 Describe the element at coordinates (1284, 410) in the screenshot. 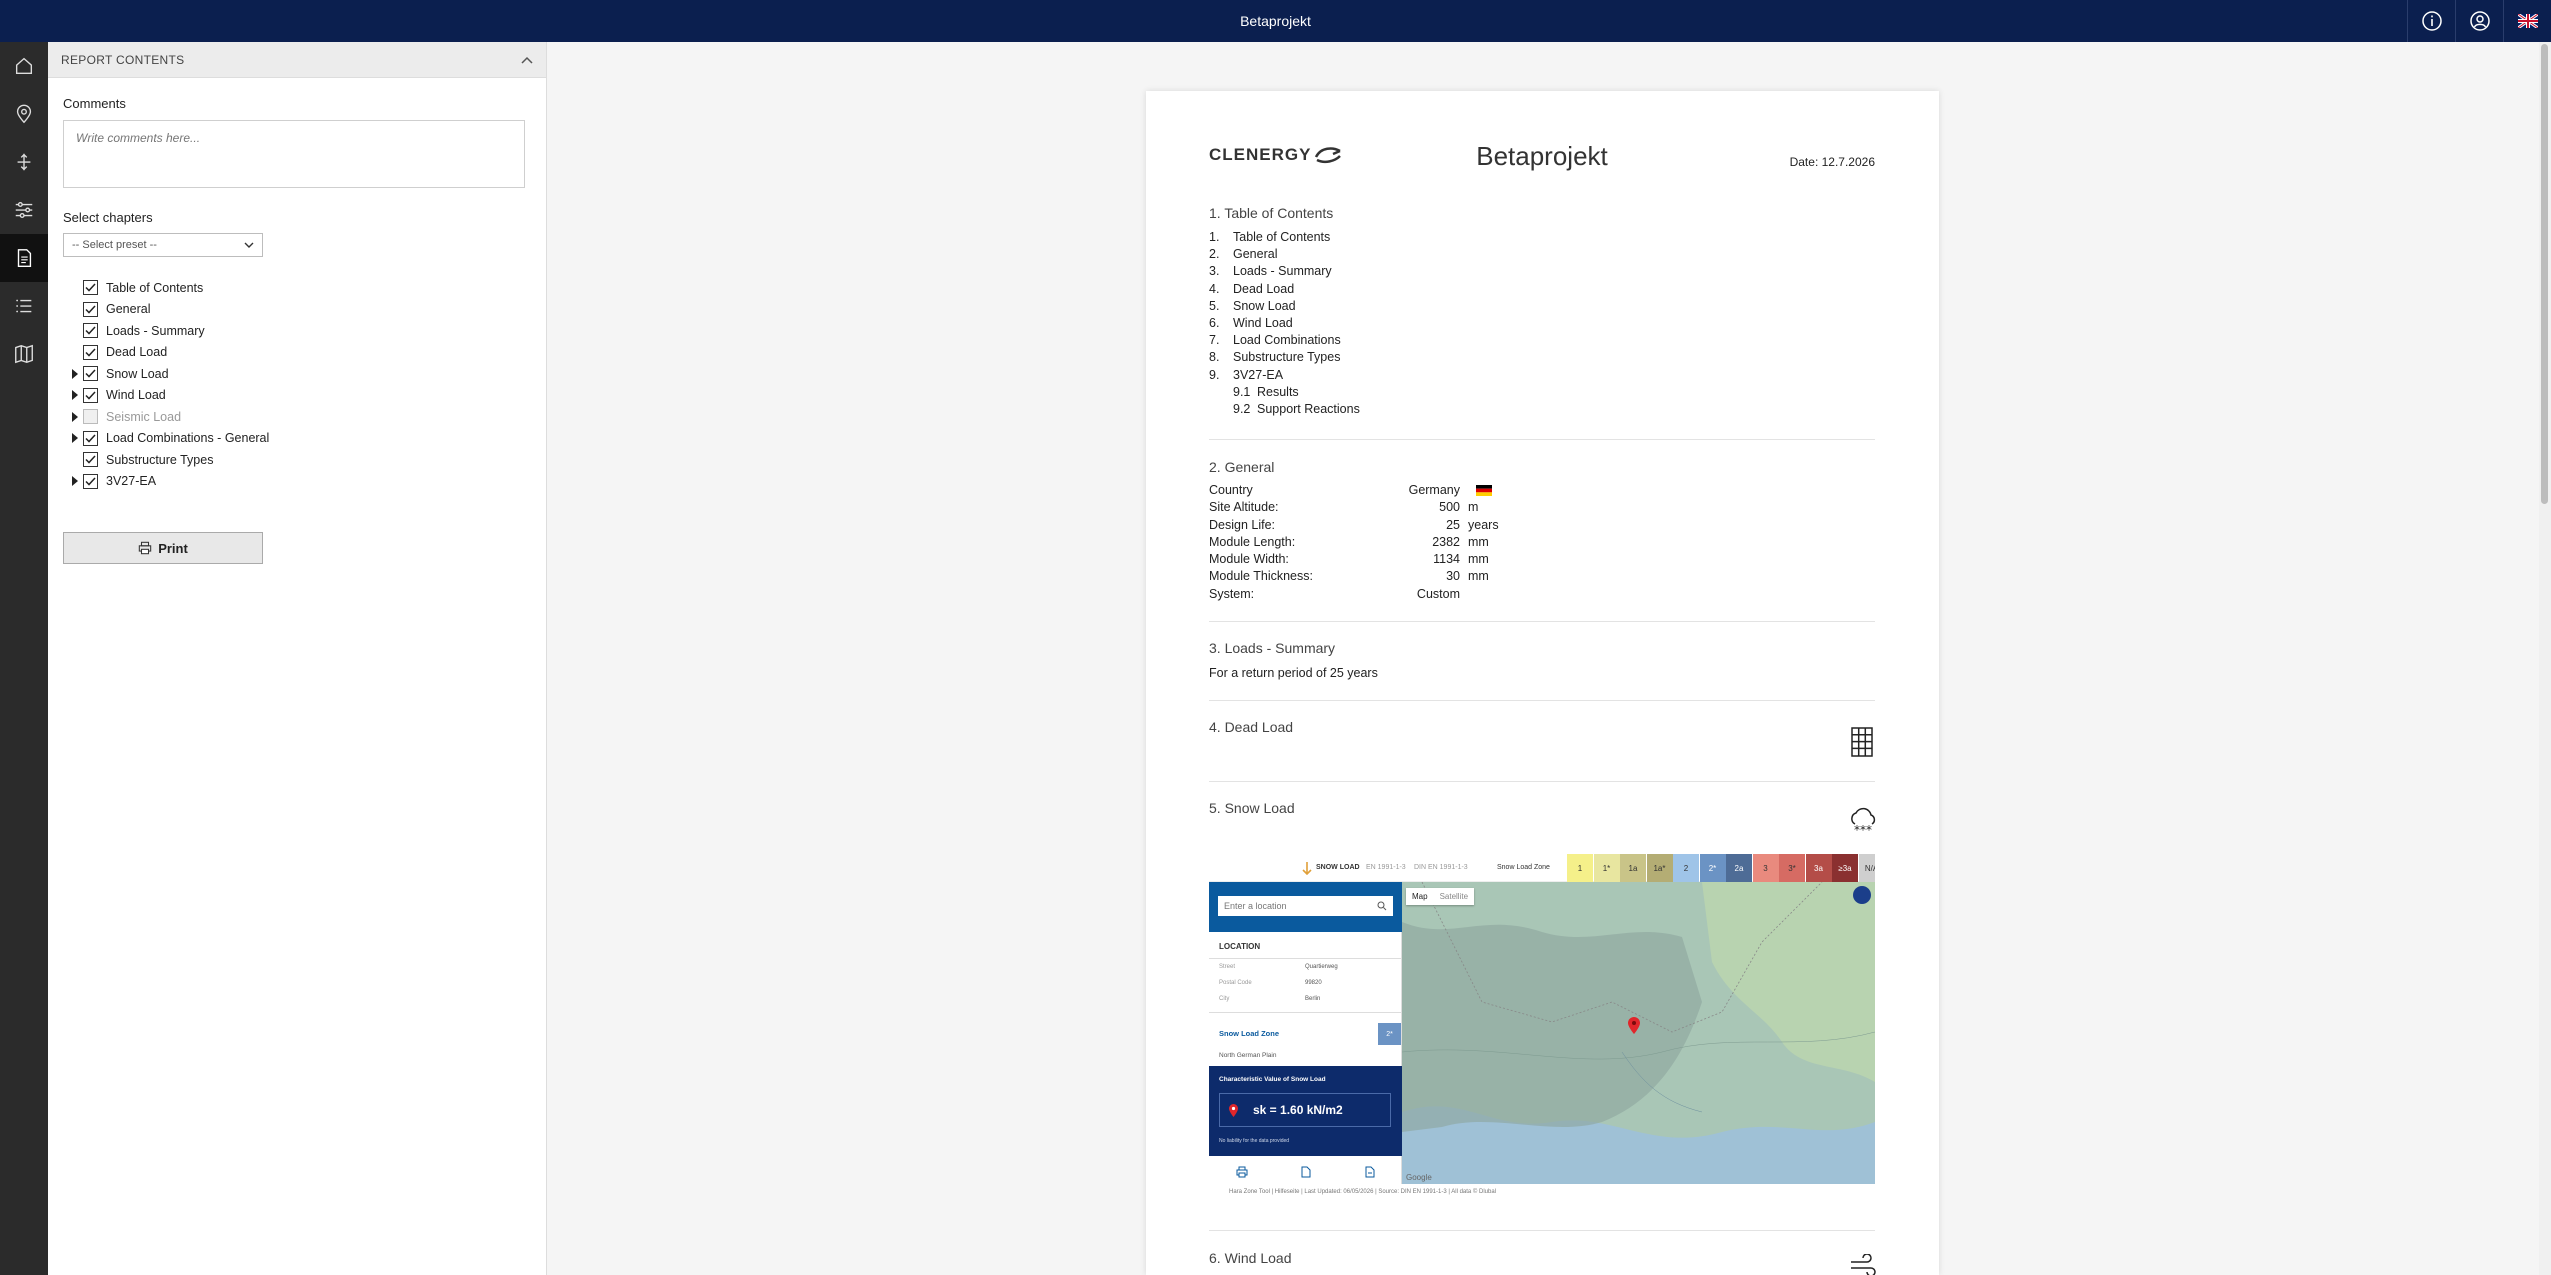

I see `toc-subitem: 9.2 Support Reactions` at that location.